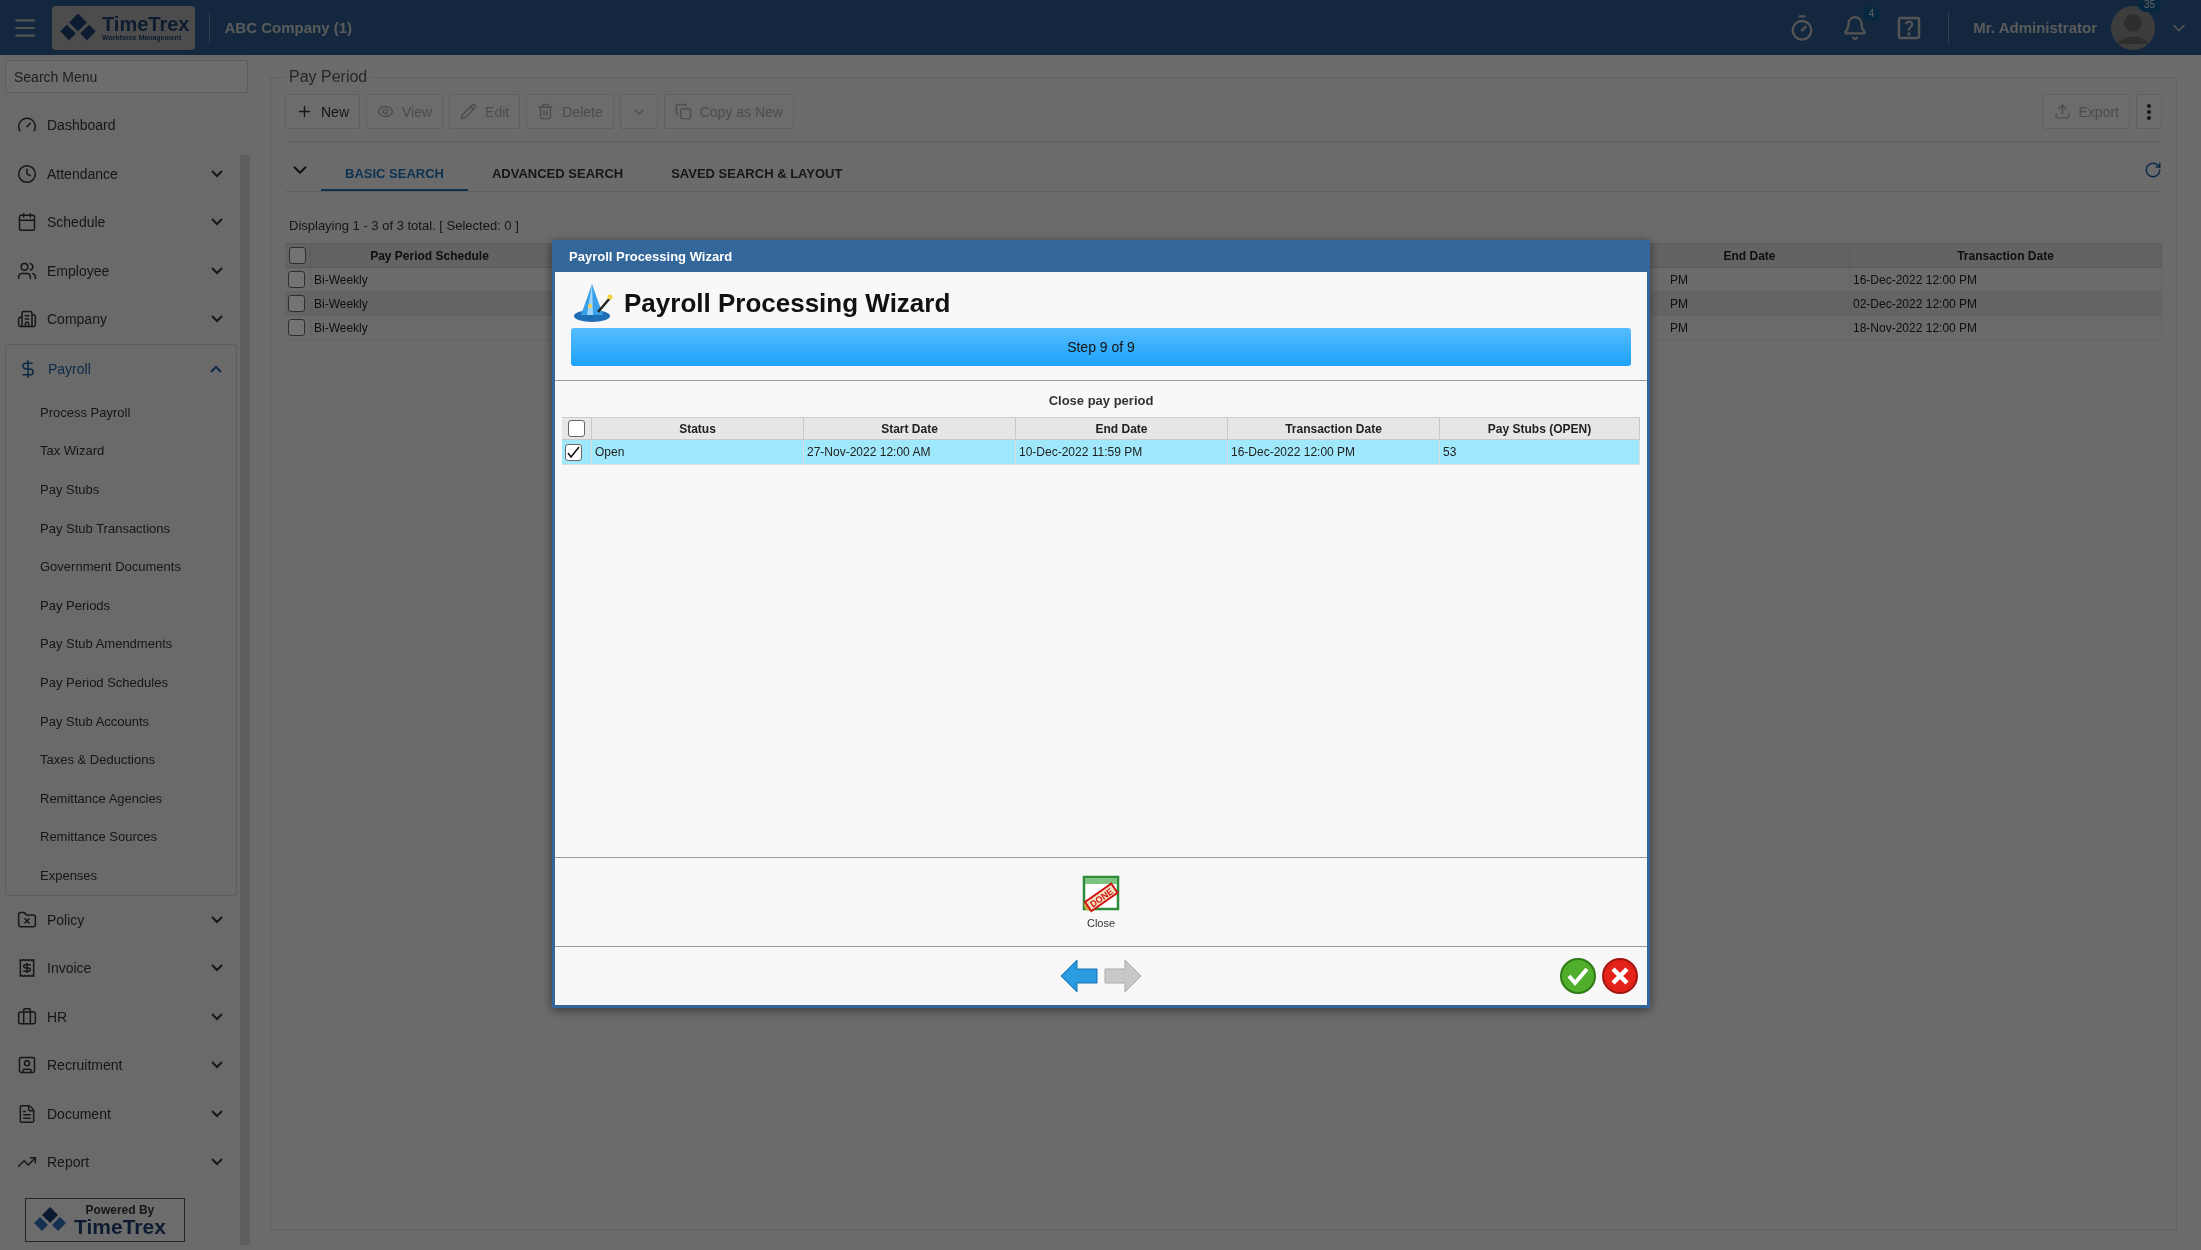 This screenshot has width=2201, height=1250. Describe the element at coordinates (216, 368) in the screenshot. I see `chevron-up-icon` at that location.